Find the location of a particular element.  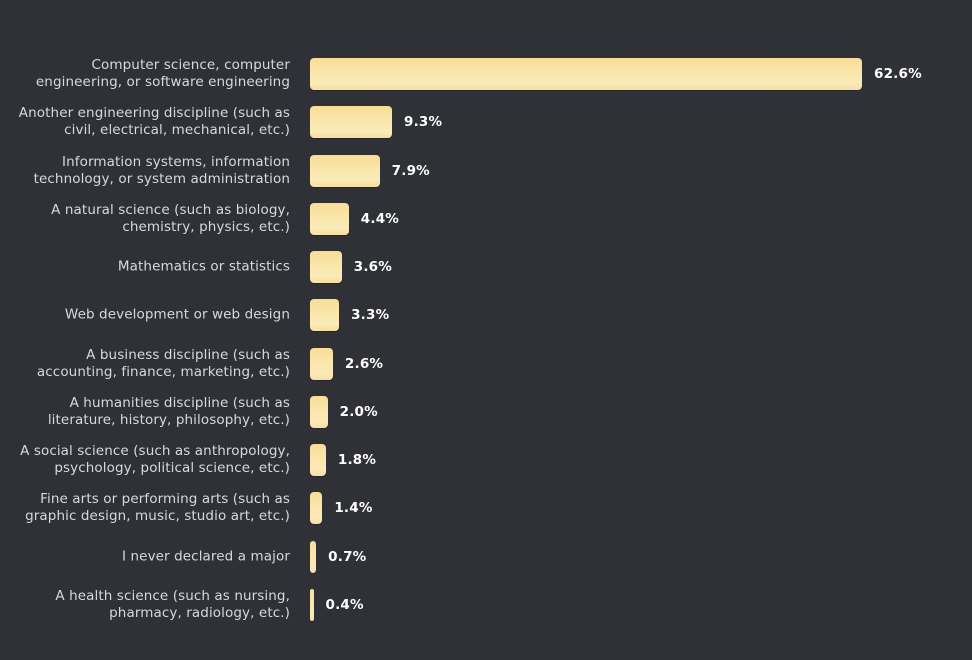

value-label: 62.6% is located at coordinates (898, 74).